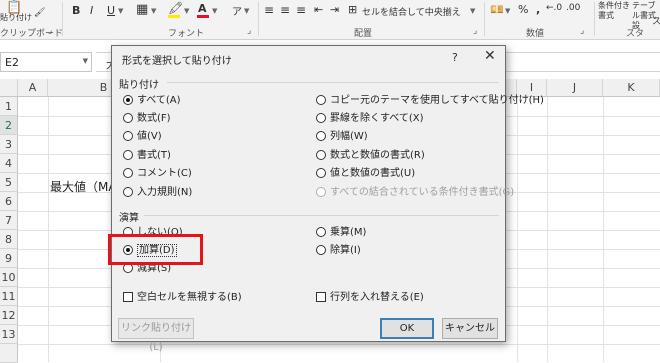  Describe the element at coordinates (142, 137) in the screenshot. I see `paste-values-radio: 値(V)` at that location.